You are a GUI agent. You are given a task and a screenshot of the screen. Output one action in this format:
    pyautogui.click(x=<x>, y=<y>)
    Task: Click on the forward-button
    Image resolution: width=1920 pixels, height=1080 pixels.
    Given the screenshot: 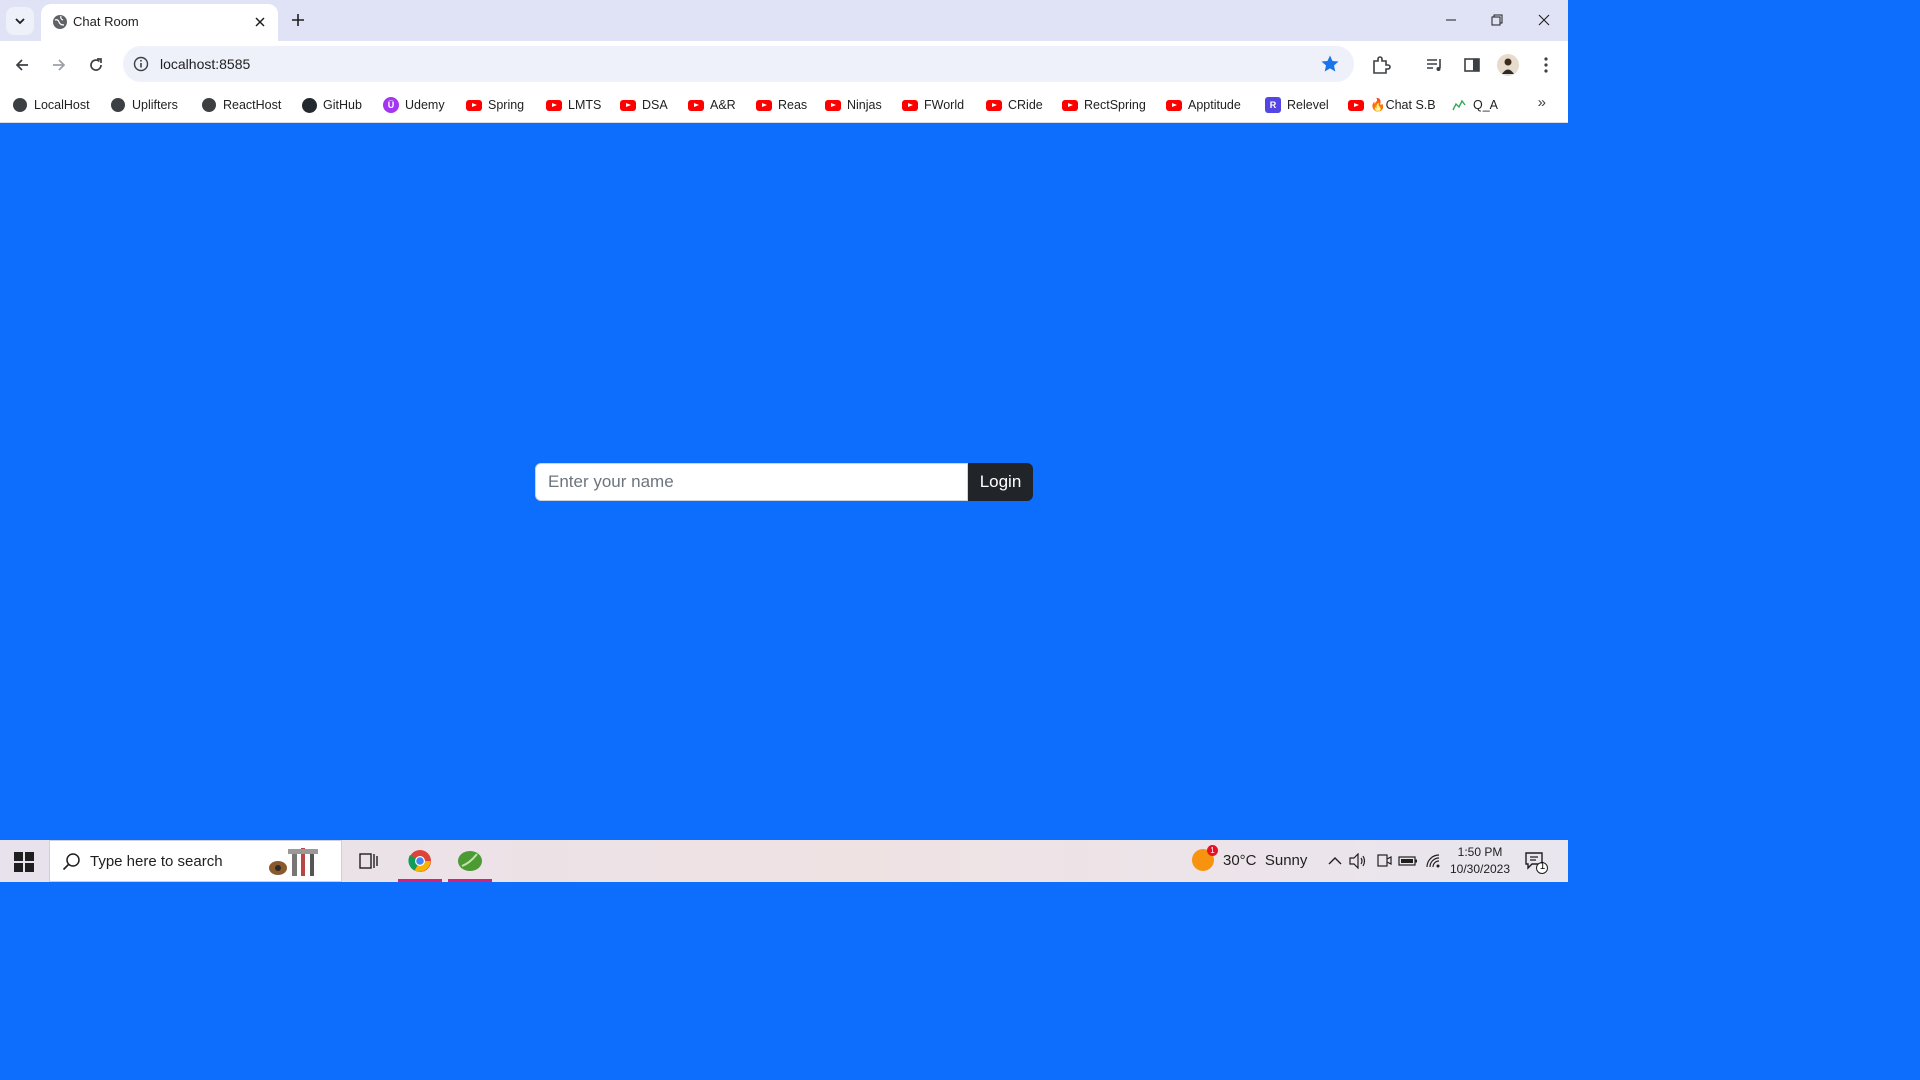 What is the action you would take?
    pyautogui.click(x=59, y=65)
    